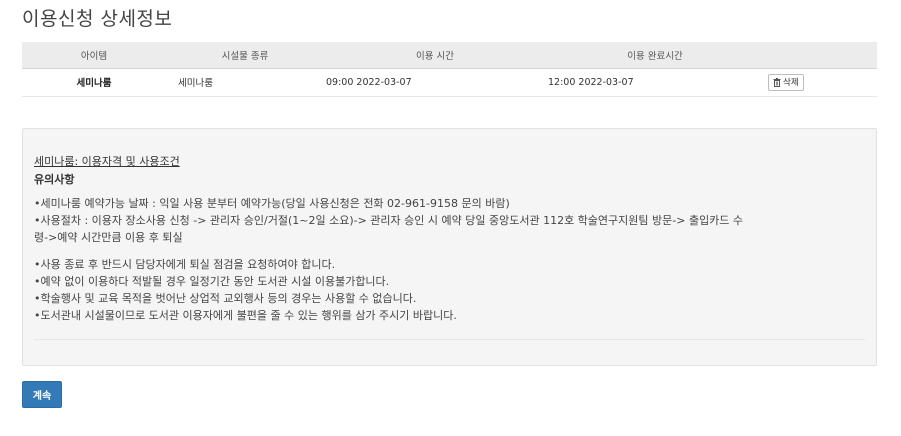  What do you see at coordinates (435, 82) in the screenshot?
I see `start-time-cell: 09:00 2022-03-07` at bounding box center [435, 82].